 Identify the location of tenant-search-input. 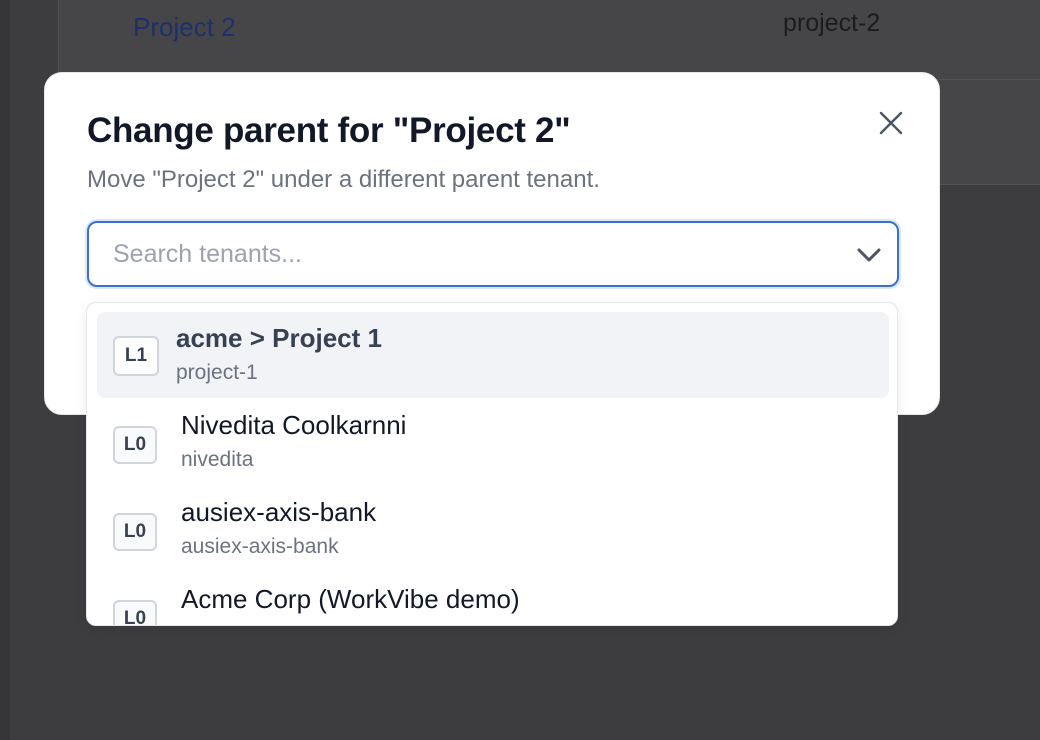
(473, 254).